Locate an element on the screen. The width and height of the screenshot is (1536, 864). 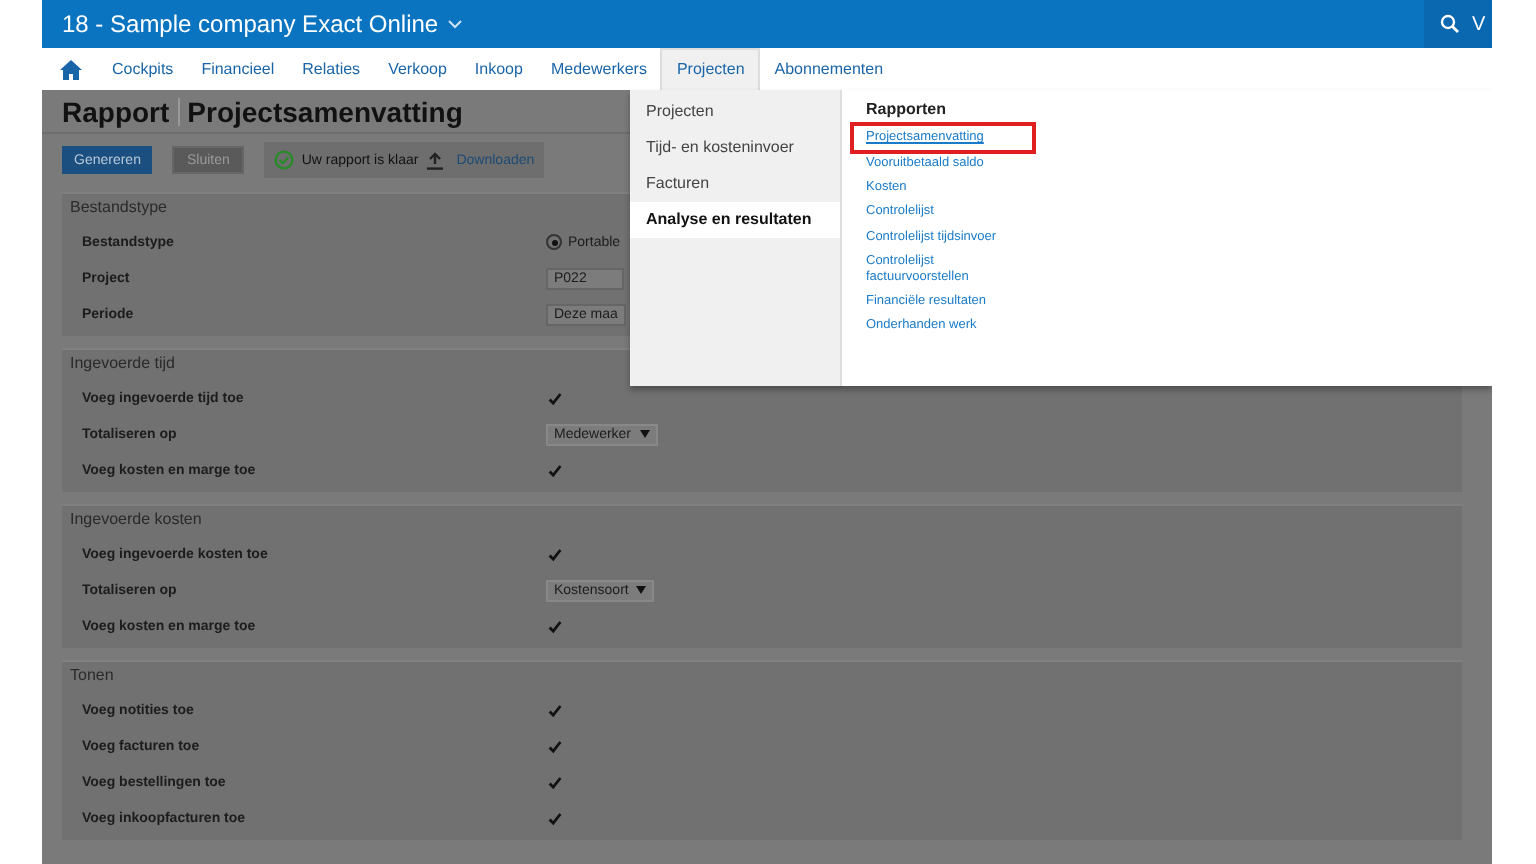
download-icon is located at coordinates (435, 160).